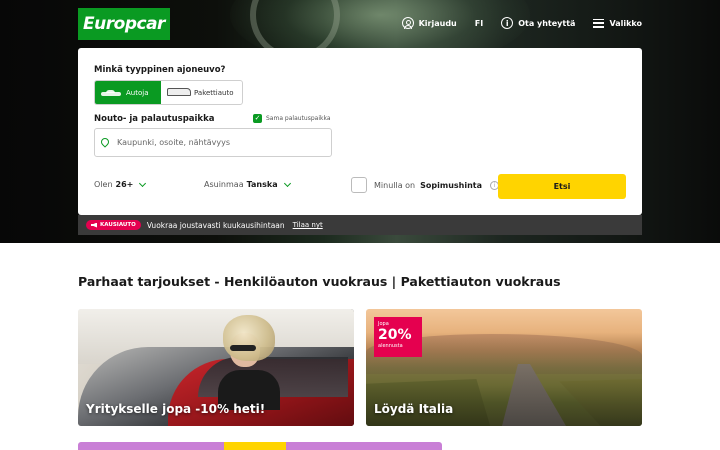  Describe the element at coordinates (103, 184) in the screenshot. I see `age-prefix: Olen` at that location.